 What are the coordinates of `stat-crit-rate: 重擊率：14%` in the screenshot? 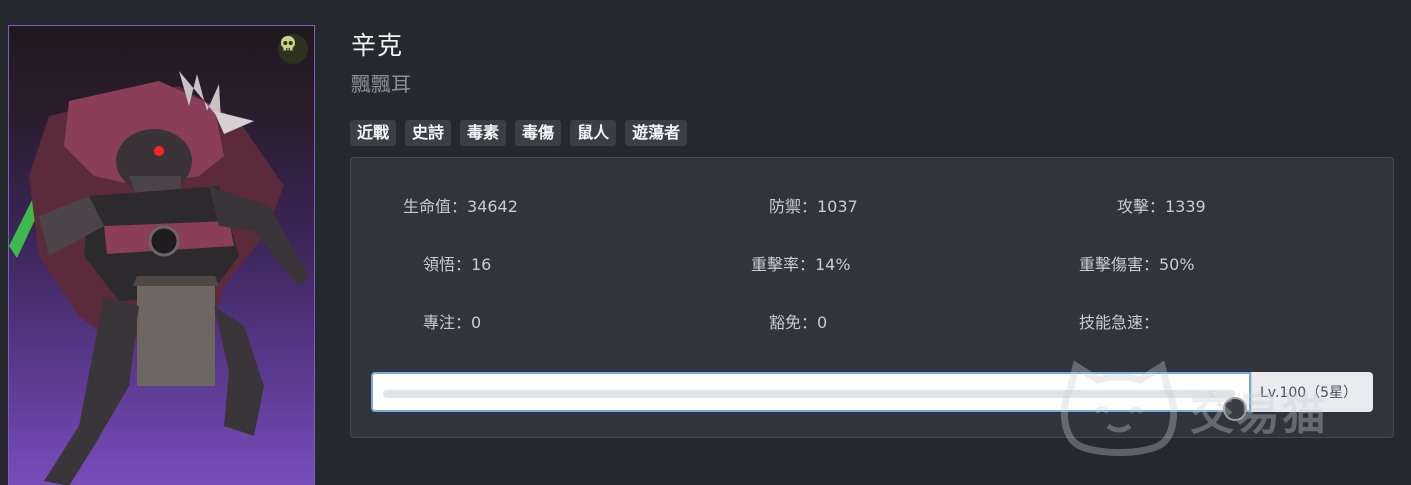 It's located at (801, 264).